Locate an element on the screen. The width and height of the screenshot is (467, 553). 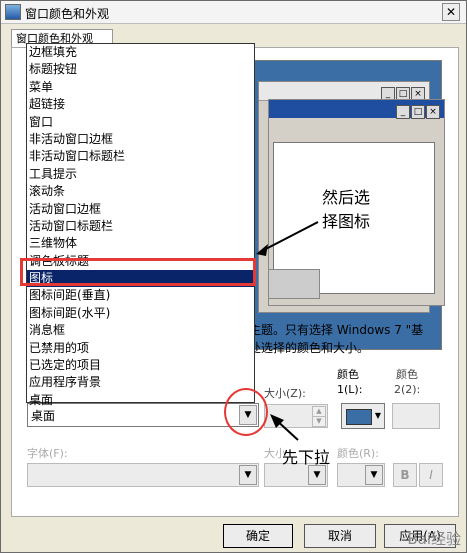
annotation-then-select-2: 择图标 is located at coordinates (346, 221).